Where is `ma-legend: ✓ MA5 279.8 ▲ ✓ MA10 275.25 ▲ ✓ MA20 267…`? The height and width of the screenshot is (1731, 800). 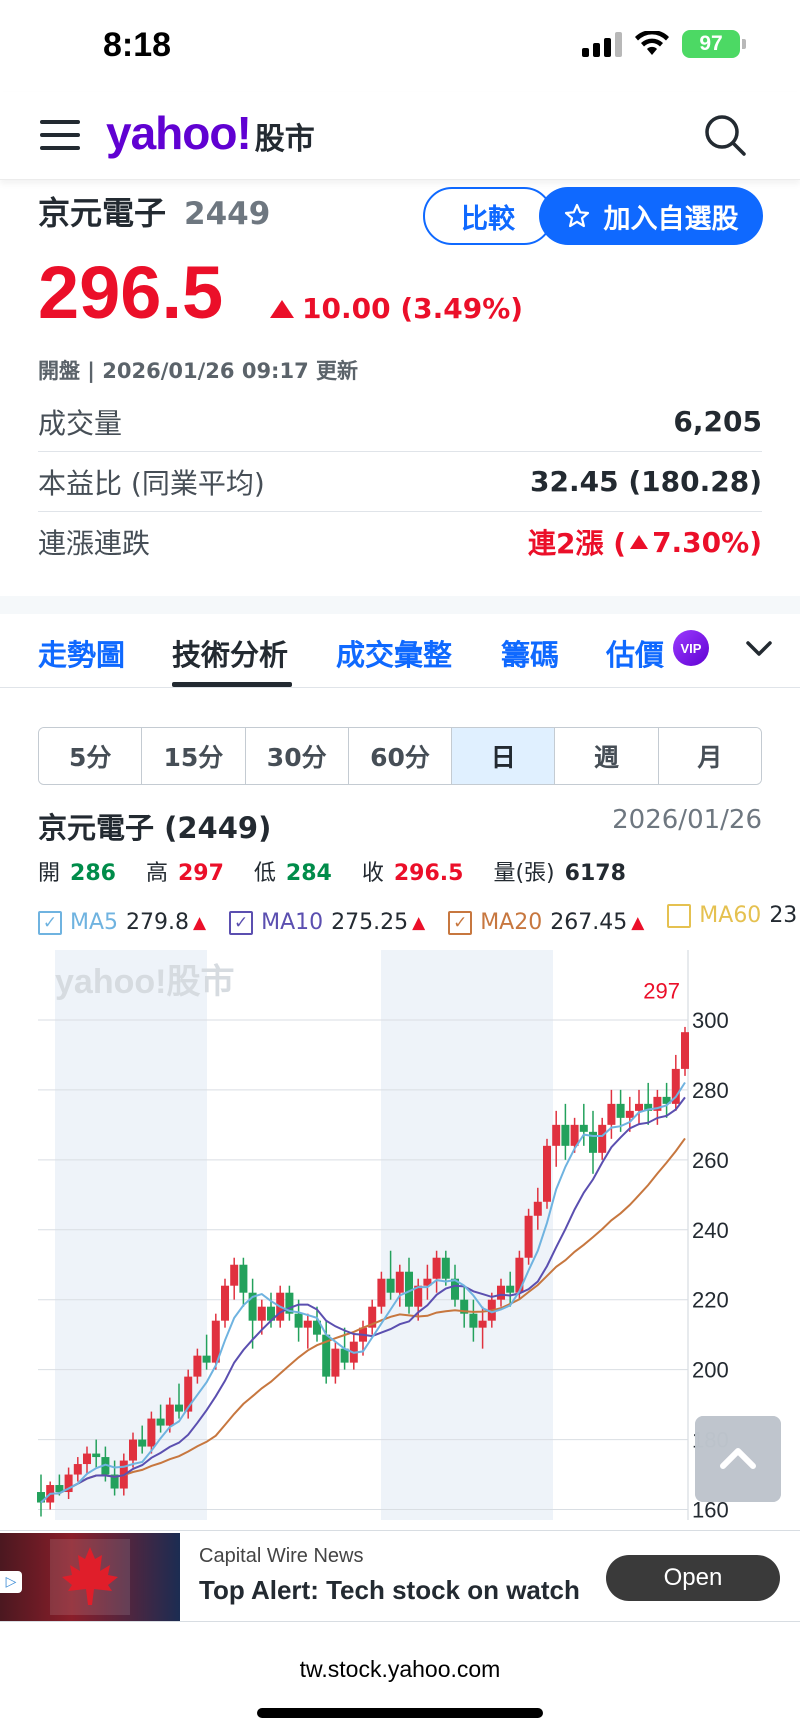
ma-legend: ✓ MA5 279.8 ▲ ✓ MA10 275.25 ▲ ✓ MA20 267… is located at coordinates (419, 920).